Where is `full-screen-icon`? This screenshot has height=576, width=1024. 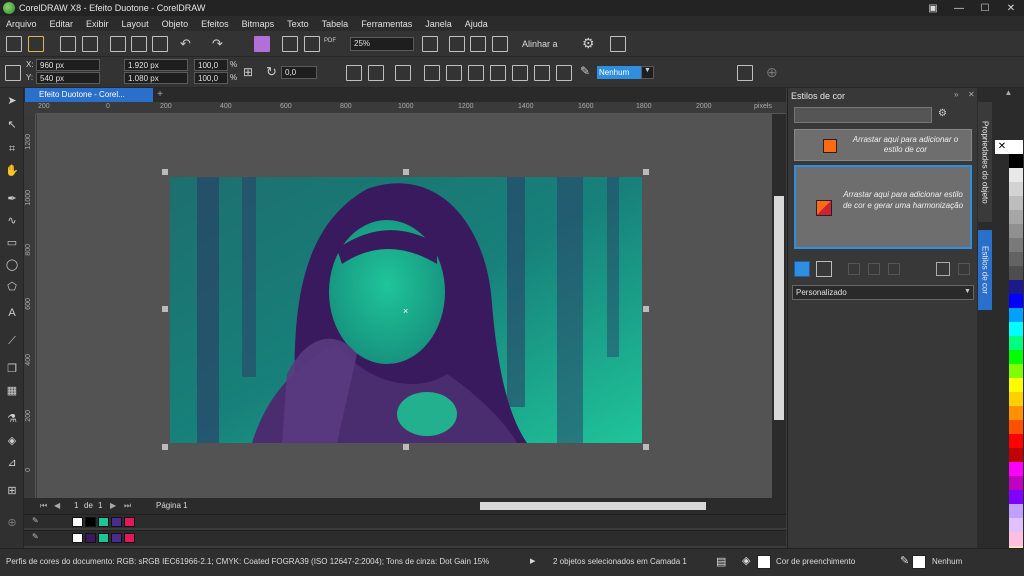 full-screen-icon is located at coordinates (430, 44).